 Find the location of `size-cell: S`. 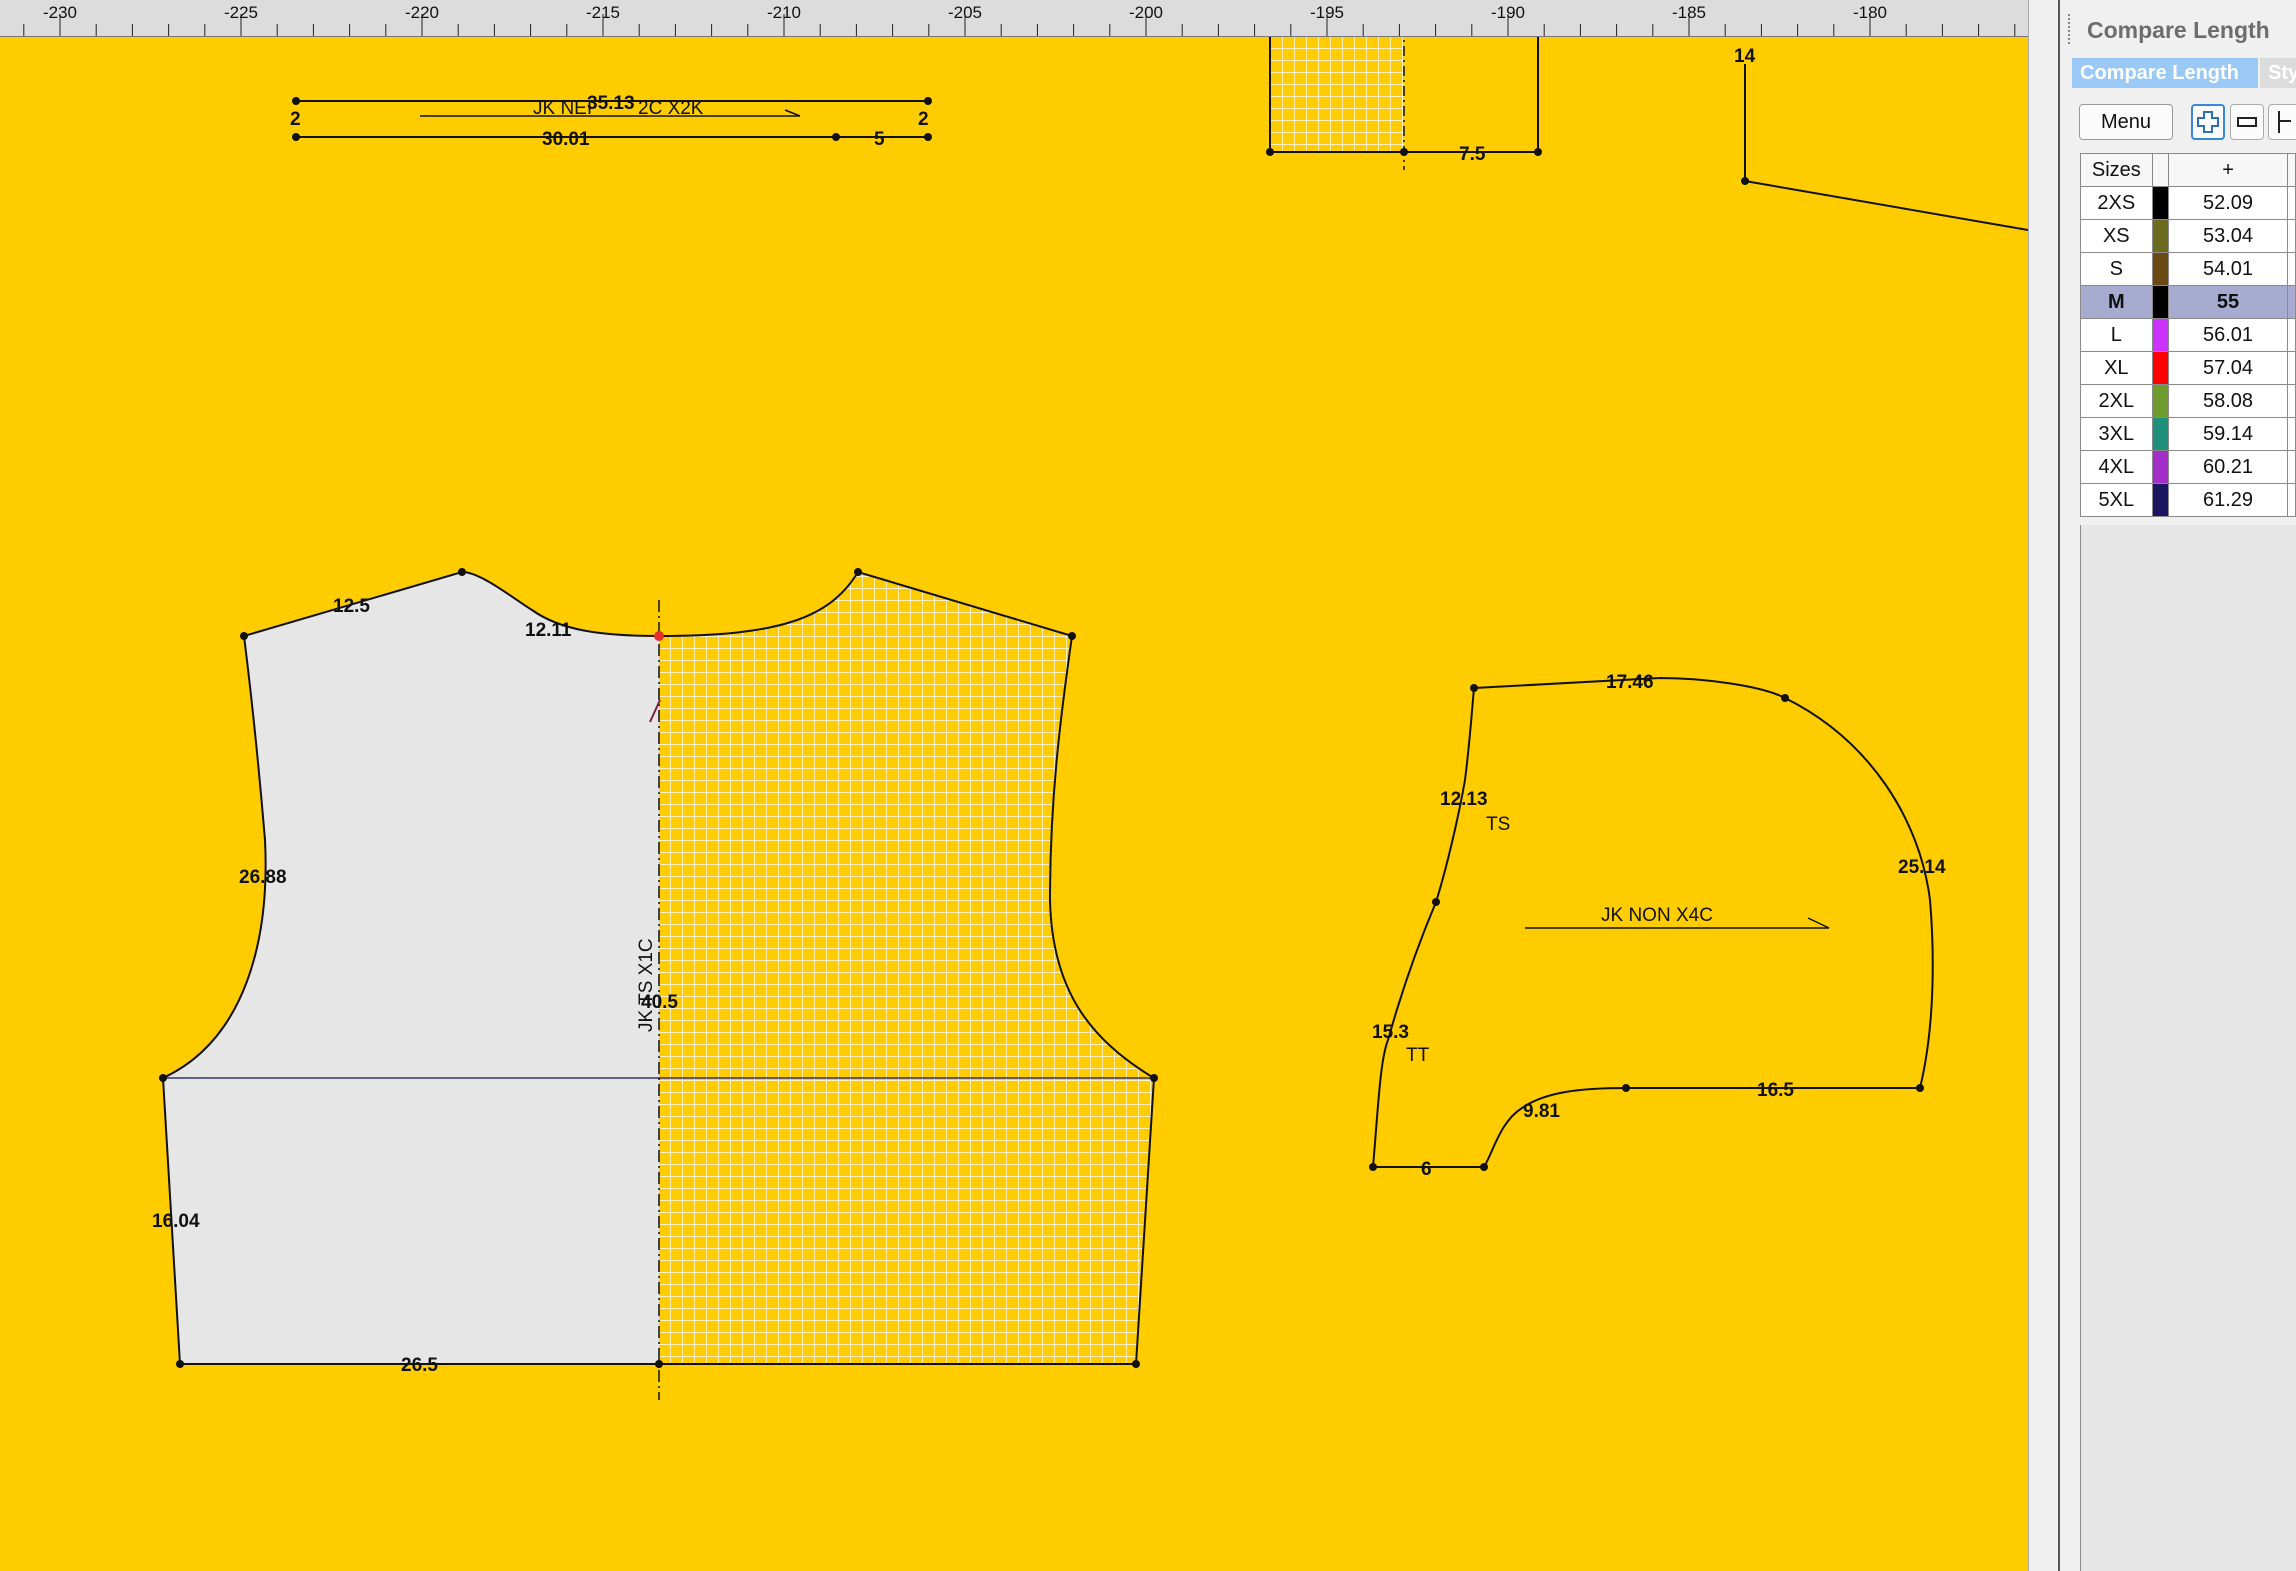

size-cell: S is located at coordinates (2116, 269).